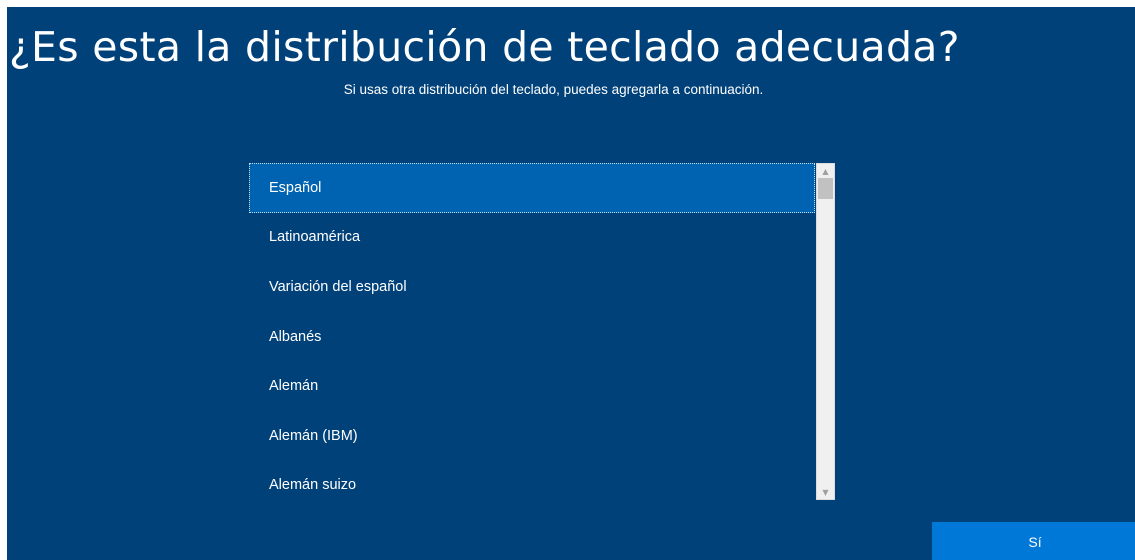 The width and height of the screenshot is (1135, 560). Describe the element at coordinates (532, 188) in the screenshot. I see `list-item-espanol: Español` at that location.